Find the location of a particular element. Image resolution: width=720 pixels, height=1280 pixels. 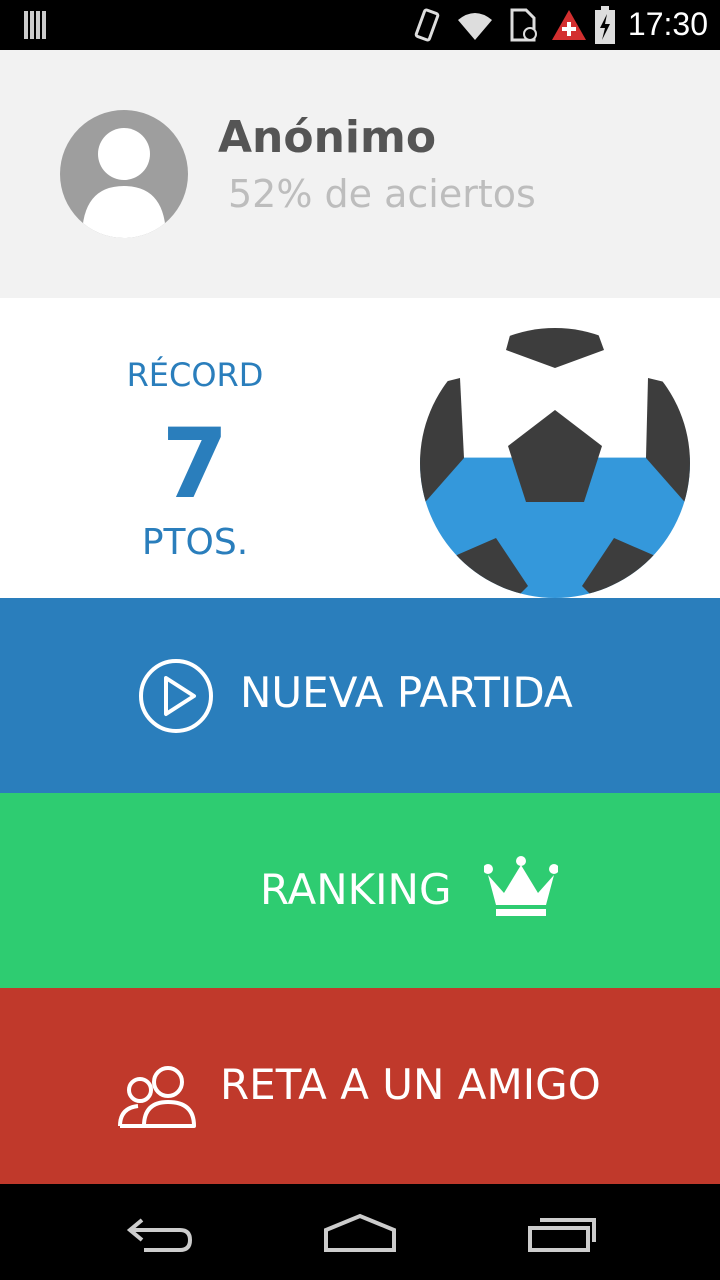

avatar is located at coordinates (124, 174).